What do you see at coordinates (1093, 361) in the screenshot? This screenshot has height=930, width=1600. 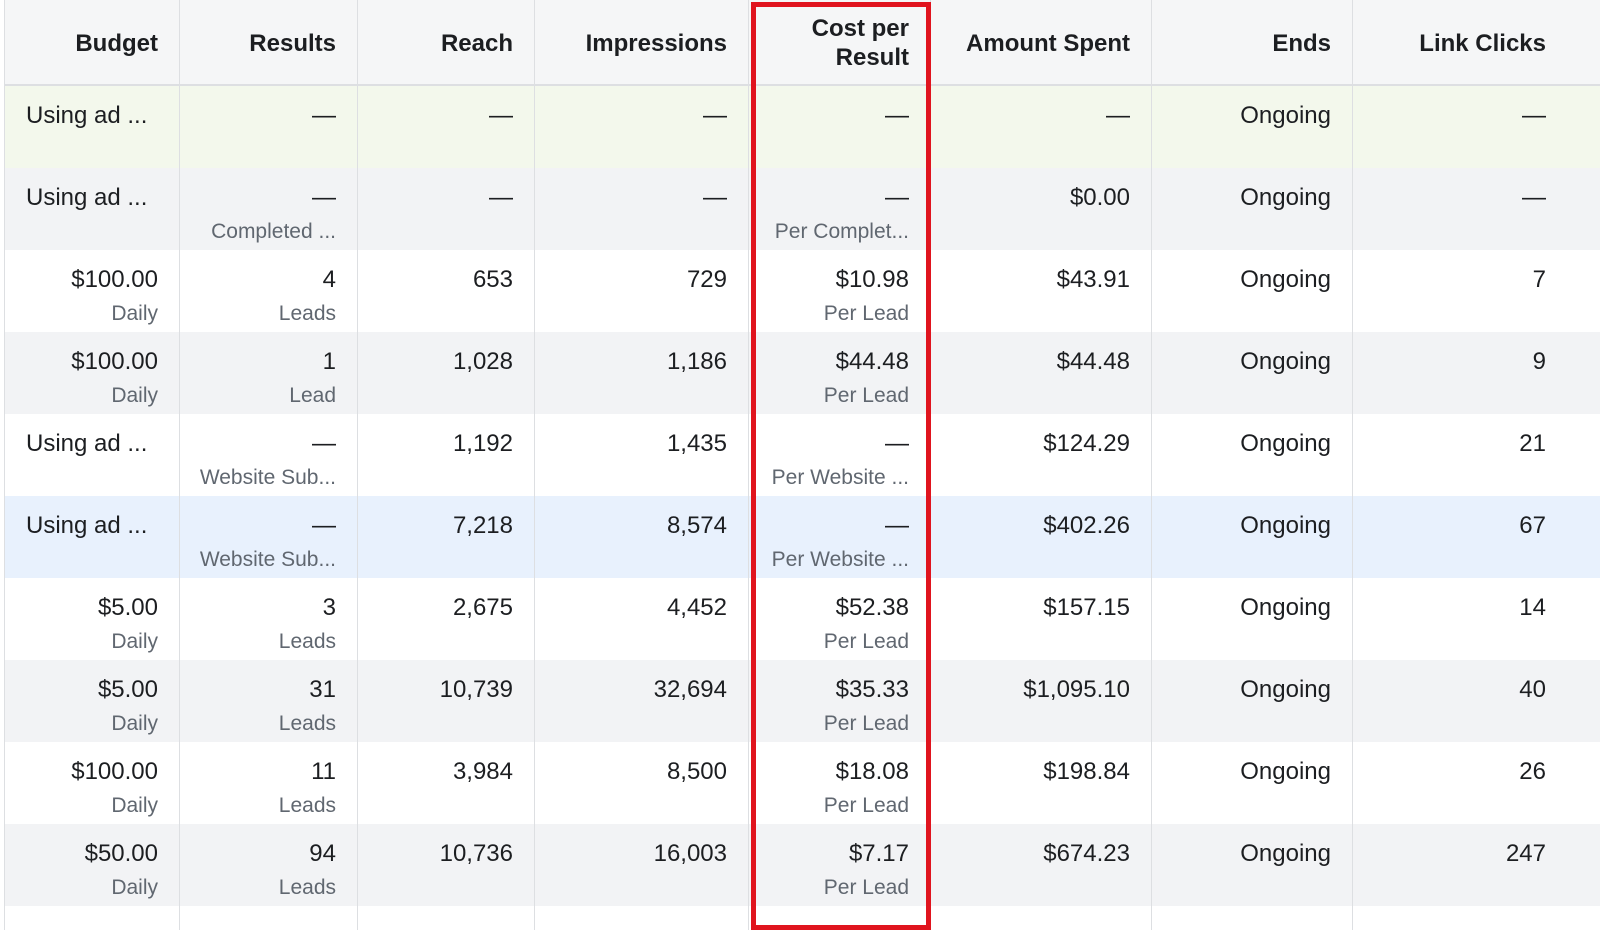 I see `amount-value: $44.48` at bounding box center [1093, 361].